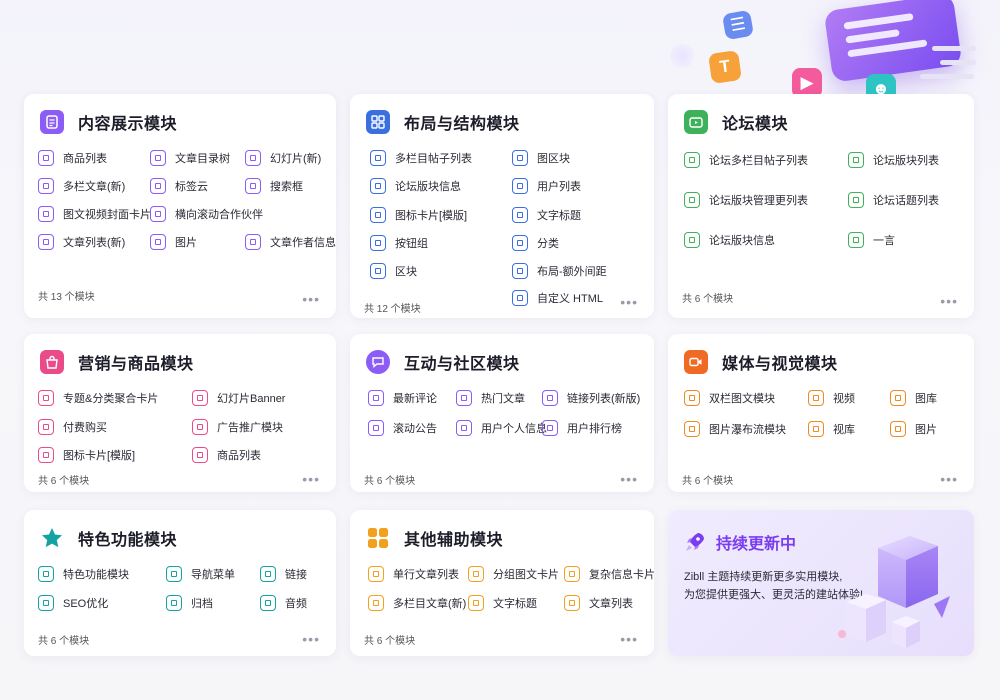 The image size is (1000, 700). What do you see at coordinates (541, 158) in the screenshot?
I see `module-item: 图区块` at bounding box center [541, 158].